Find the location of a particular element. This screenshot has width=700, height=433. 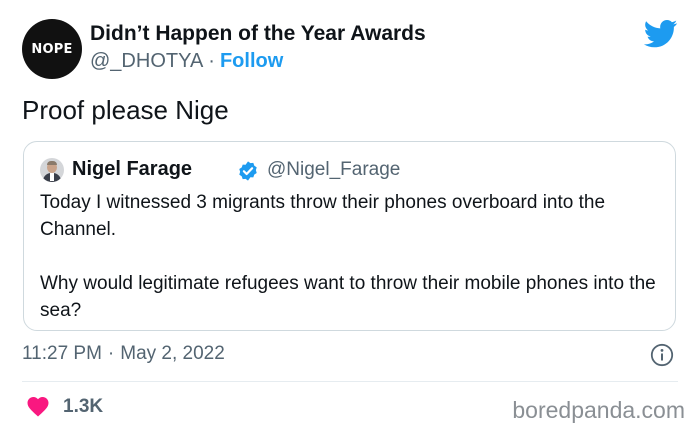

tweet-date: May 2, 2022 is located at coordinates (172, 353).